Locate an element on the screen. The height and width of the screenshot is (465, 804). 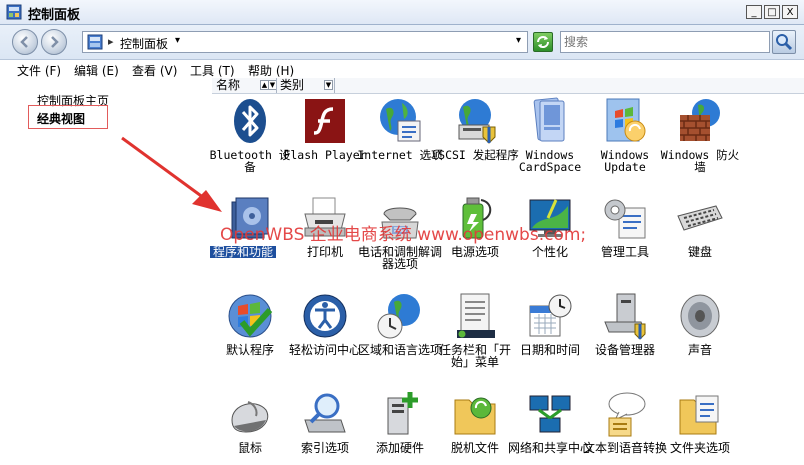
iscsi-globe-icon is located at coordinates (477, 121).